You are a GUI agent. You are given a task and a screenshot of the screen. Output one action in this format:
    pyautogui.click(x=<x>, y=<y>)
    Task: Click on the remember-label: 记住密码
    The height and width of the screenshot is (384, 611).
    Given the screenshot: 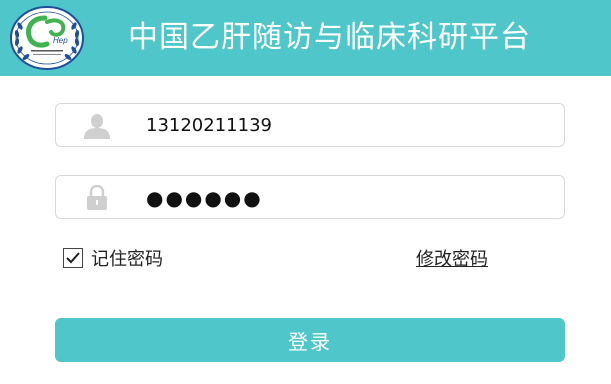 What is the action you would take?
    pyautogui.click(x=127, y=259)
    